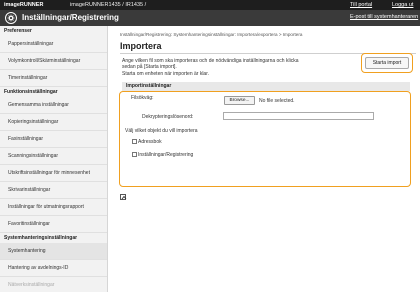 The image size is (420, 292). Describe the element at coordinates (123, 197) in the screenshot. I see `back-to-top-icon` at that location.